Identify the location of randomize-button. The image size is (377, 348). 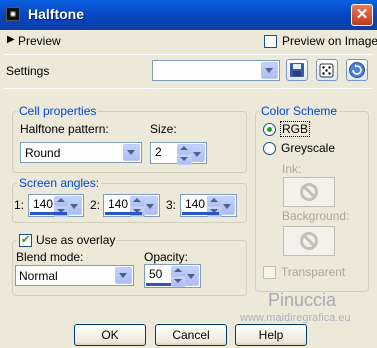
(327, 70).